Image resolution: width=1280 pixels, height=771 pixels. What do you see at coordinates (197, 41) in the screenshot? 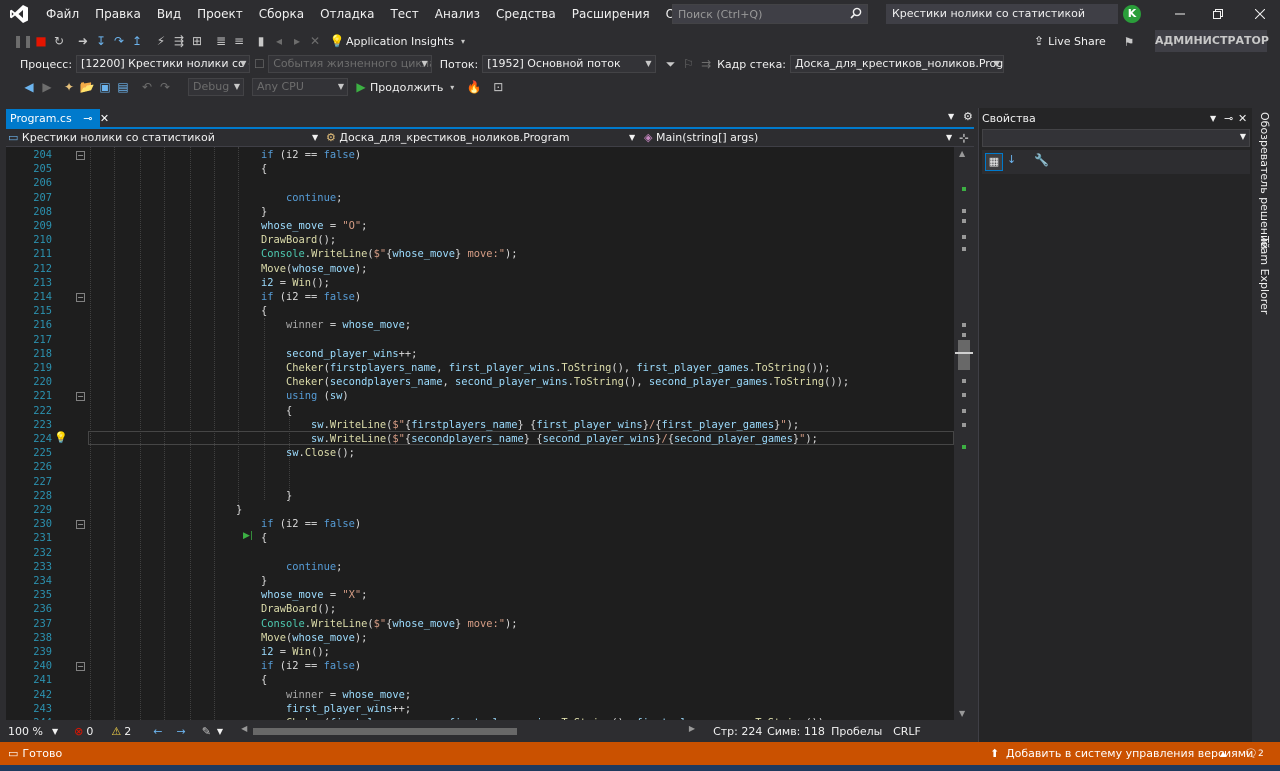
I see `stack-icon: ⊞` at bounding box center [197, 41].